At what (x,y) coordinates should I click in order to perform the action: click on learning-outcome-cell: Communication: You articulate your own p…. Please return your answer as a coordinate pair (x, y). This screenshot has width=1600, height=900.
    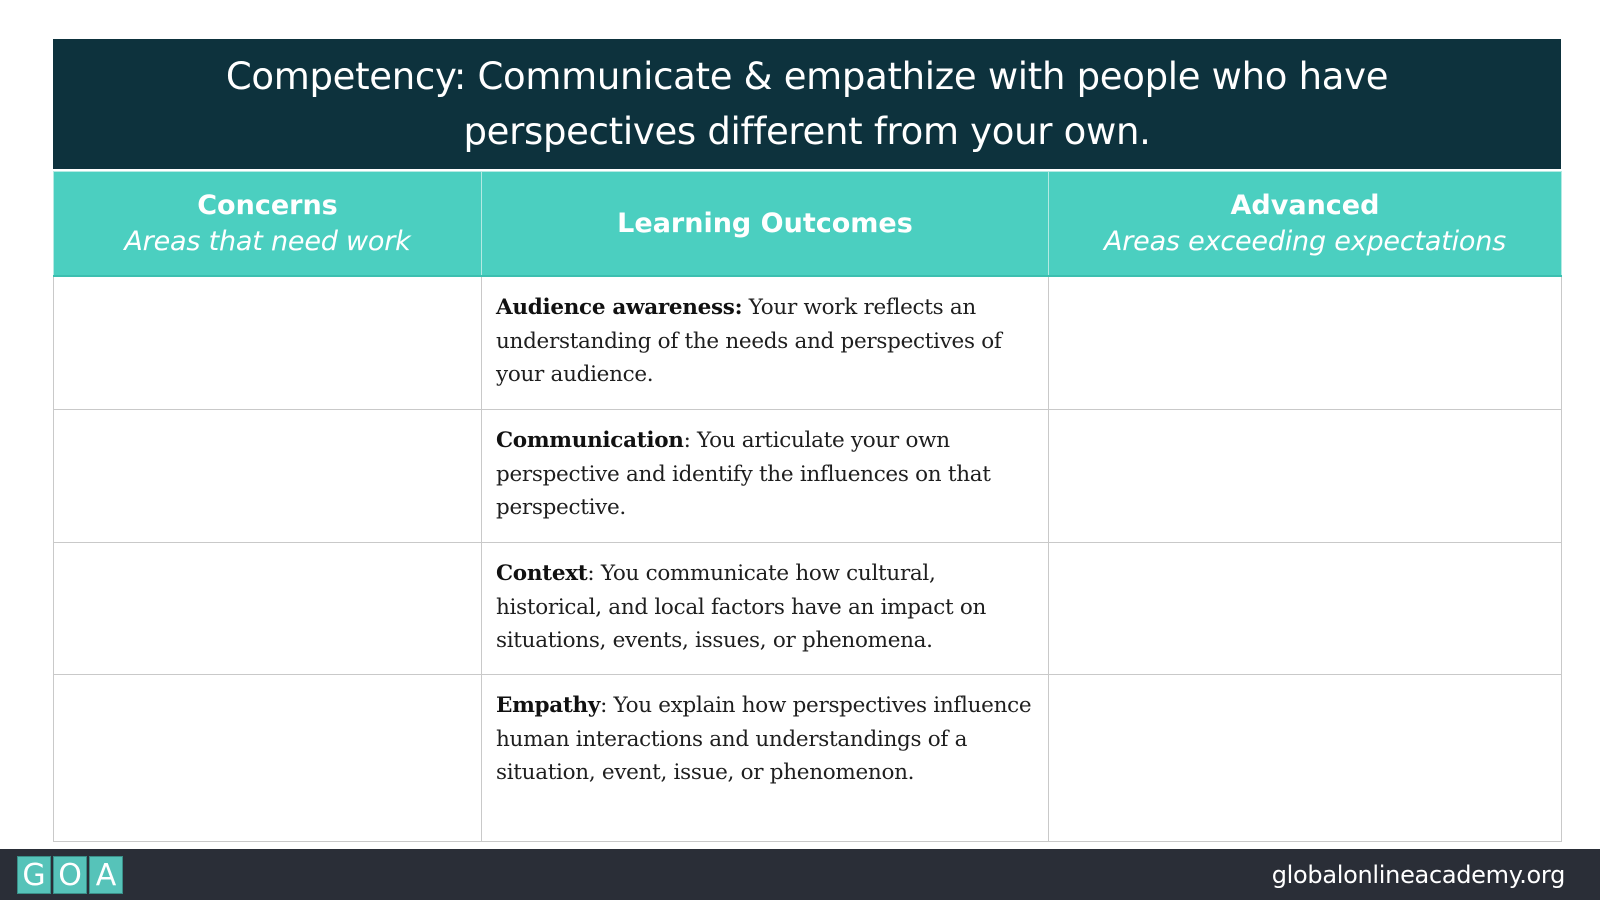
    Looking at the image, I should click on (765, 476).